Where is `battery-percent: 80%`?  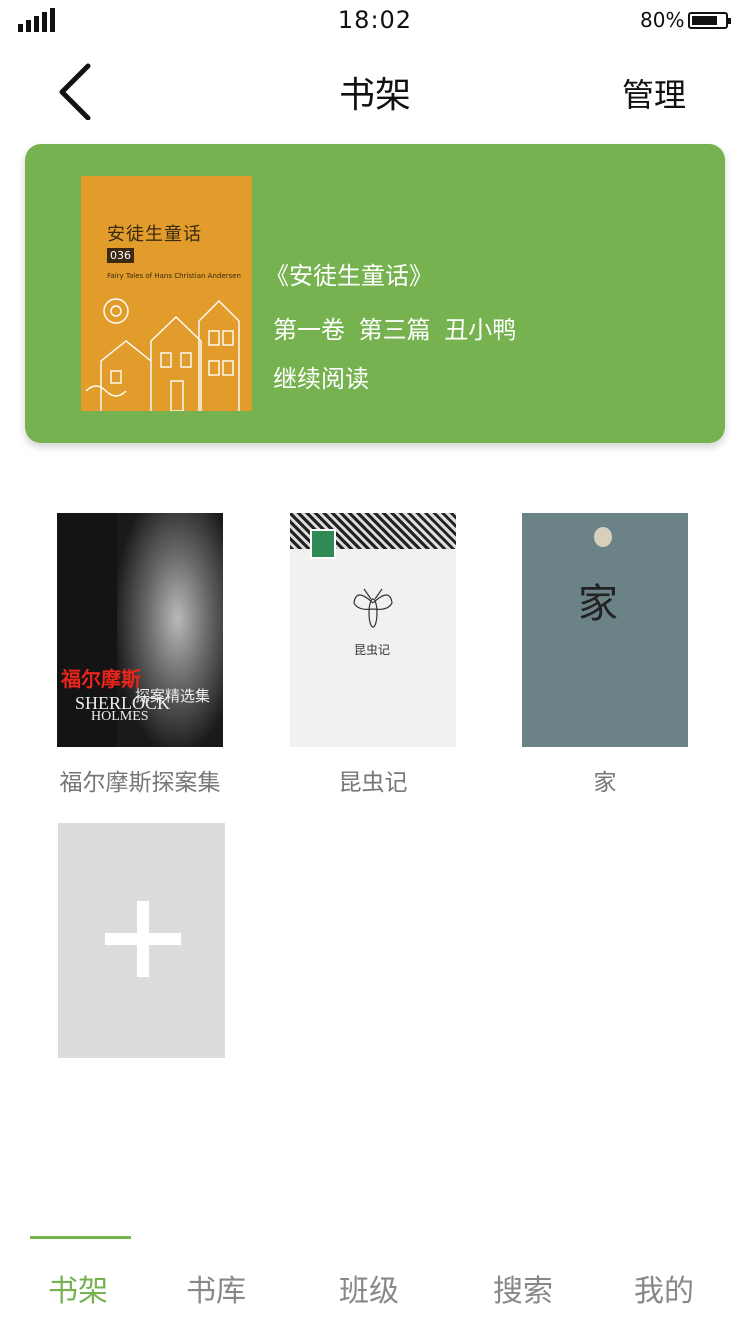 battery-percent: 80% is located at coordinates (662, 20).